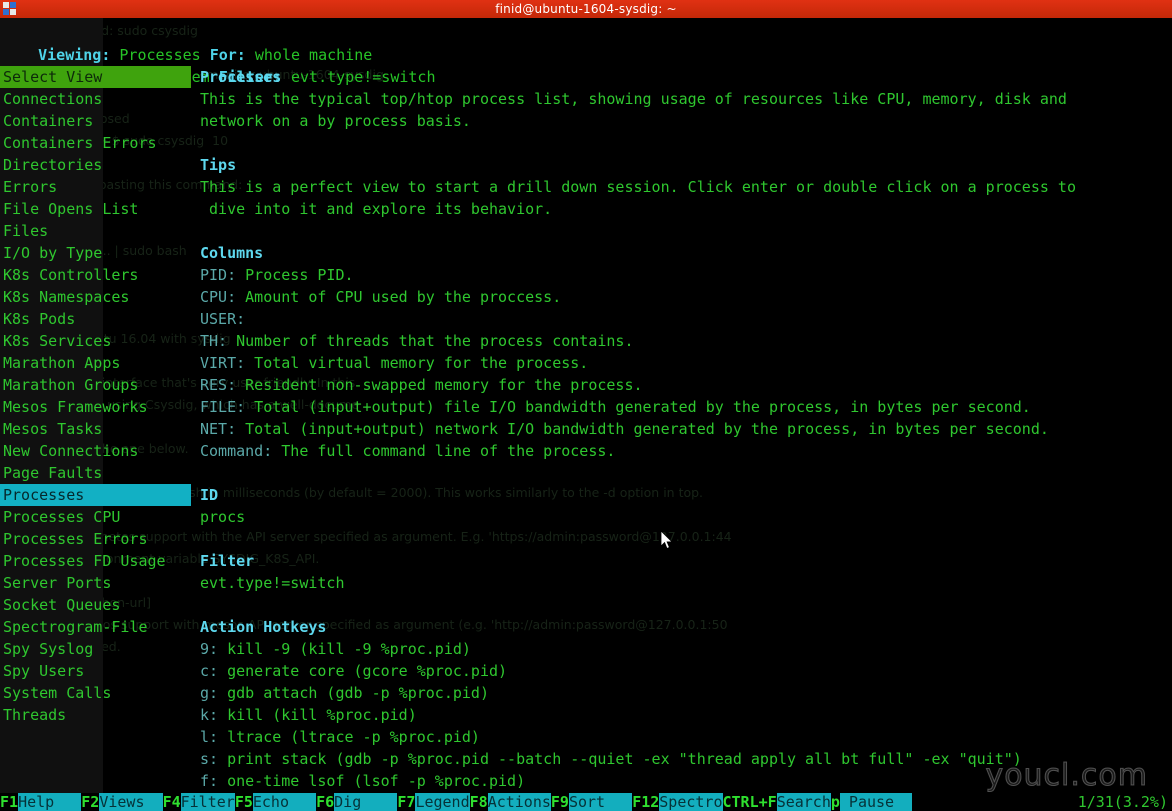  What do you see at coordinates (691, 802) in the screenshot?
I see `fkey-label-spectro: Spectro` at bounding box center [691, 802].